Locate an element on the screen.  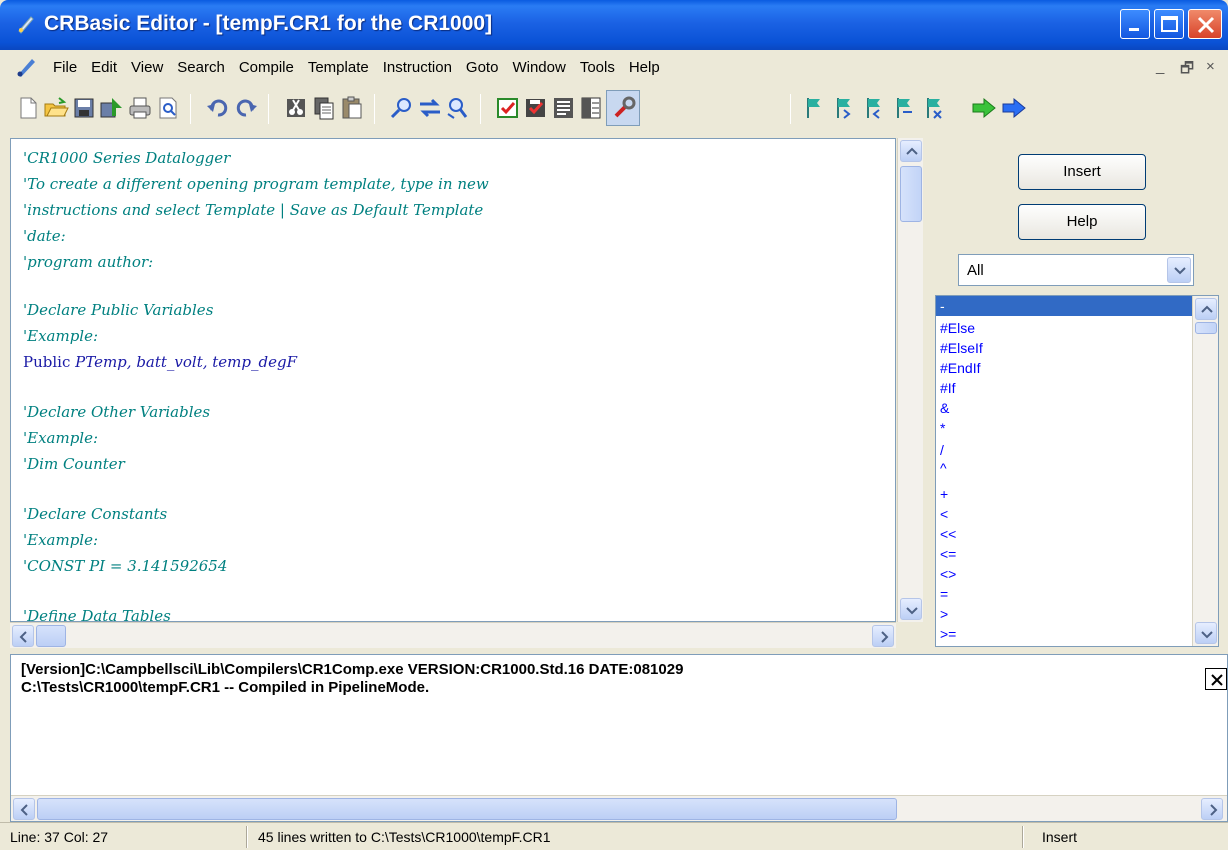
list-item: #EndIf is located at coordinates (1064, 368).